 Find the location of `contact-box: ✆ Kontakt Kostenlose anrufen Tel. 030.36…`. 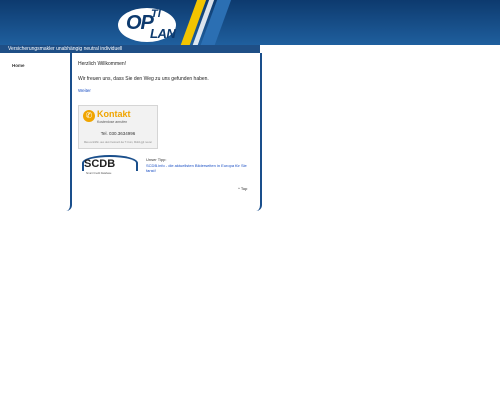

contact-box: ✆ Kontakt Kostenlose anrufen Tel. 030.36… is located at coordinates (118, 127).